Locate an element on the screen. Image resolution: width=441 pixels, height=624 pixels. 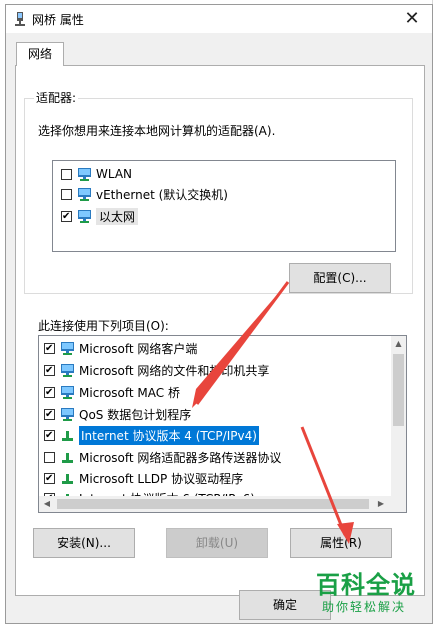
adapter-label: vEthernet (默认交换机) is located at coordinates (162, 194).